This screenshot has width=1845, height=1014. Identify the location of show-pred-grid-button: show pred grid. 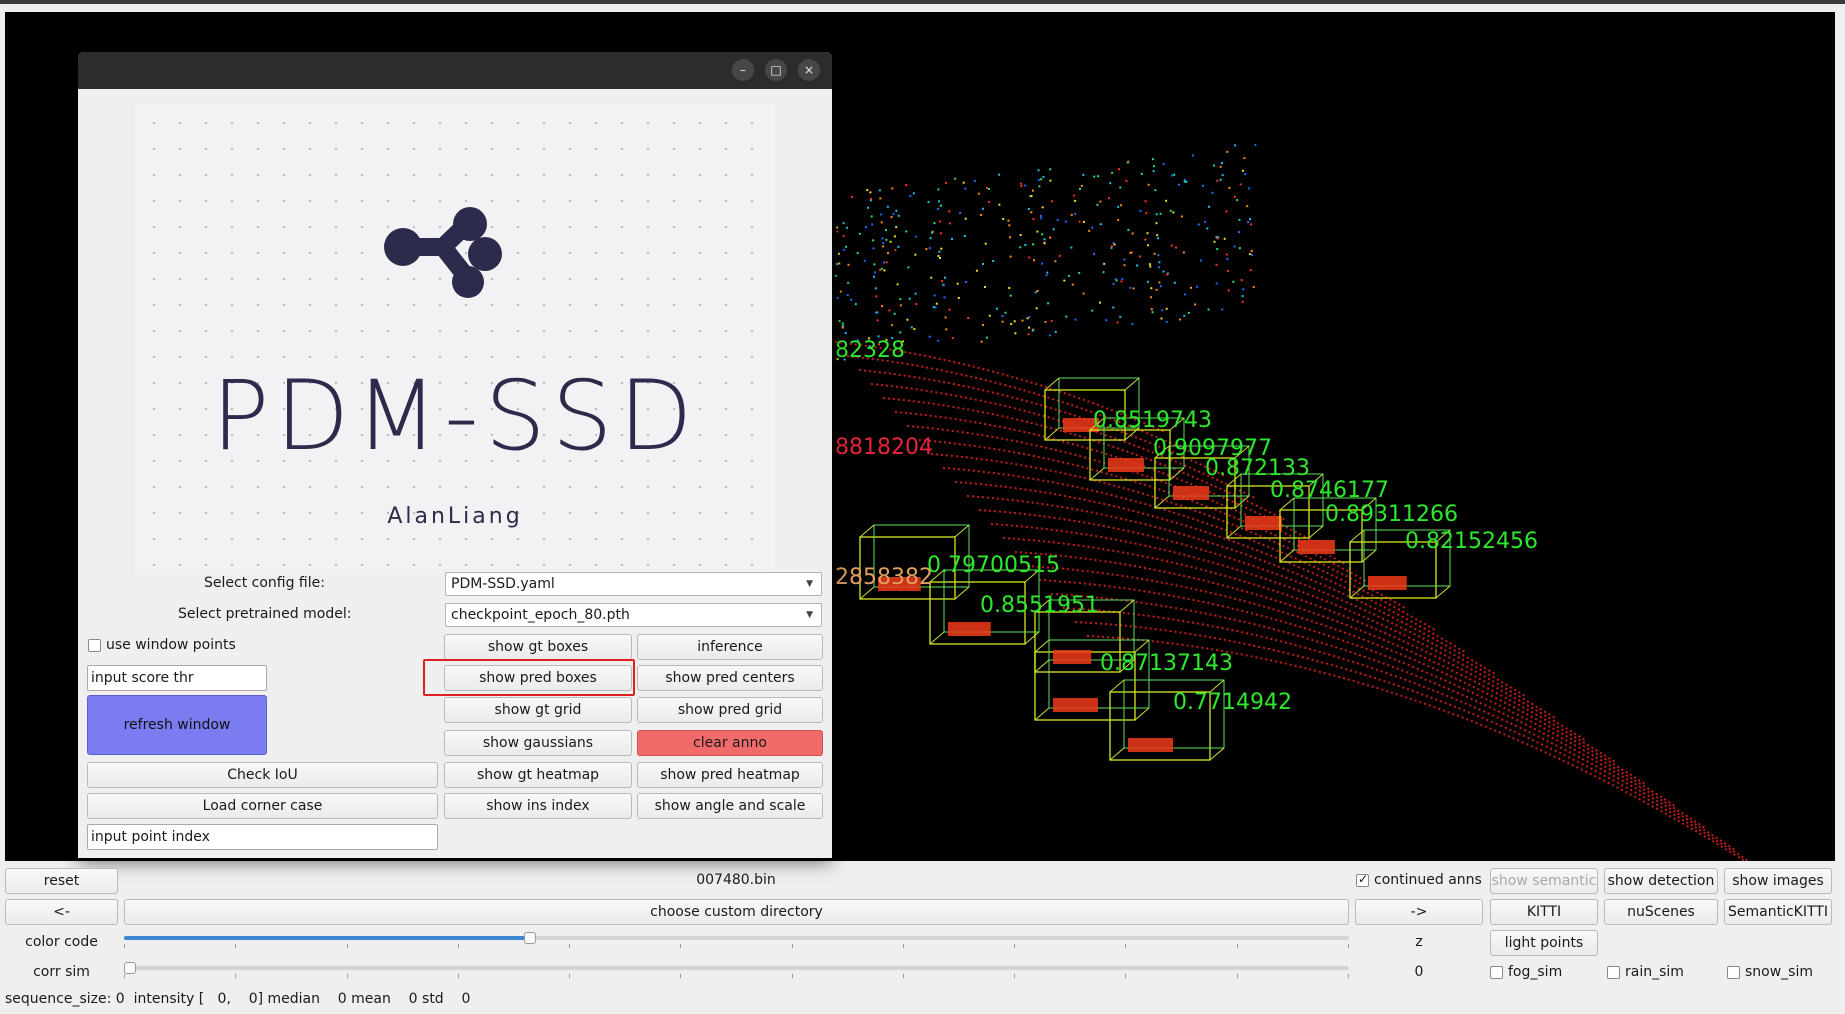
(730, 710).